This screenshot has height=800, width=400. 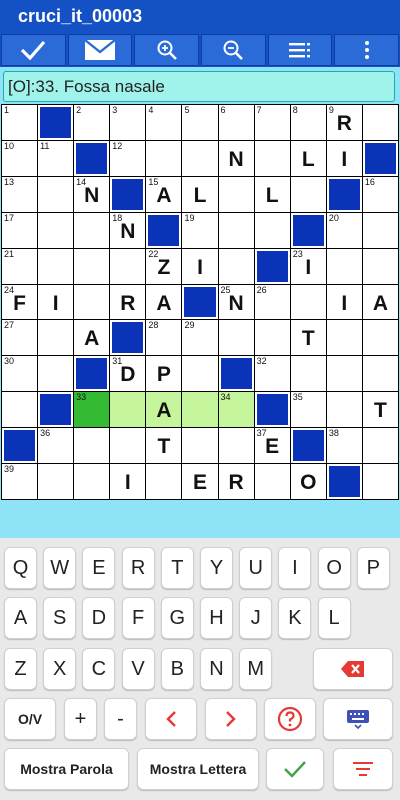 What do you see at coordinates (236, 122) in the screenshot?
I see `grid-cell: 6` at bounding box center [236, 122].